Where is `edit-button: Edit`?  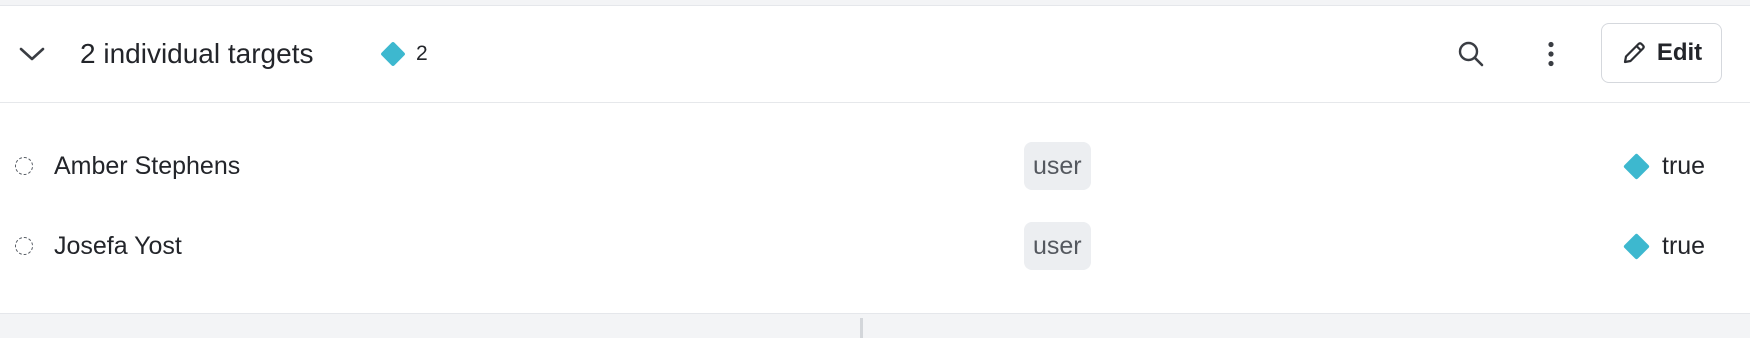 edit-button: Edit is located at coordinates (1661, 53).